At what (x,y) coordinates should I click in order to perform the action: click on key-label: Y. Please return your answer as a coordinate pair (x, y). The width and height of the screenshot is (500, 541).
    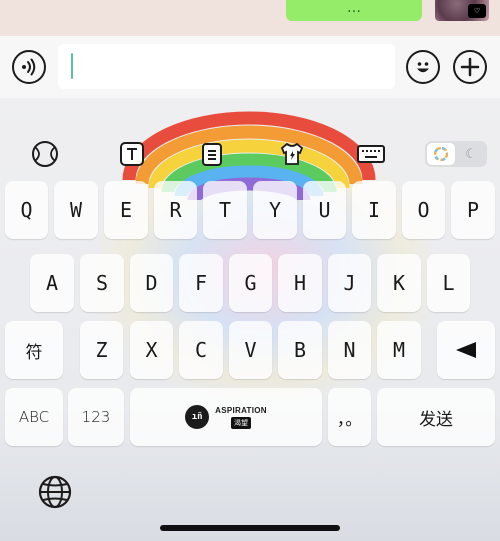
    Looking at the image, I should click on (275, 210).